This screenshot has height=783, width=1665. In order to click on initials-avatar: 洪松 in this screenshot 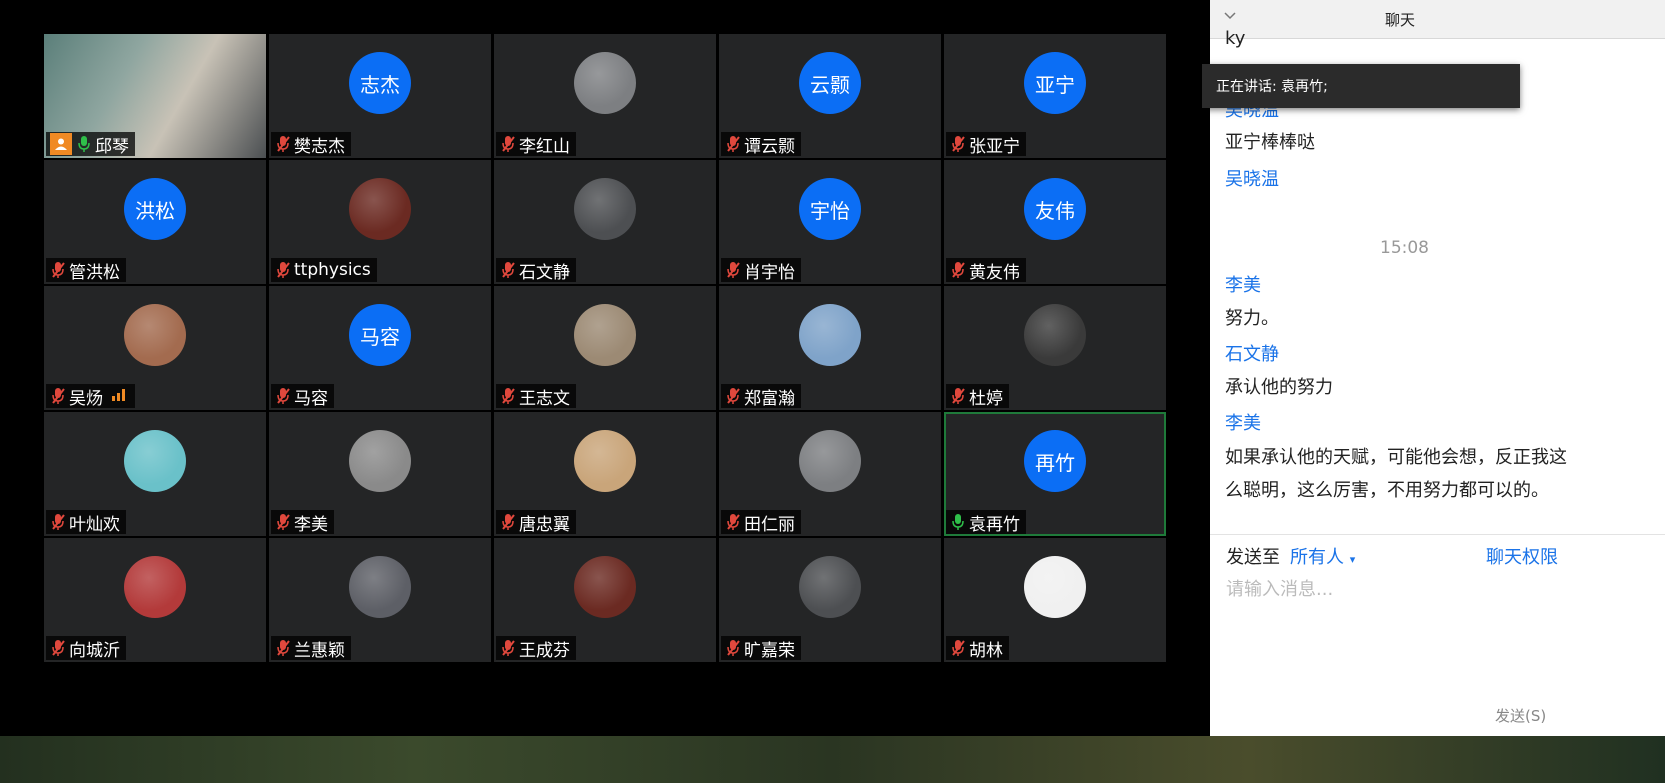, I will do `click(155, 209)`.